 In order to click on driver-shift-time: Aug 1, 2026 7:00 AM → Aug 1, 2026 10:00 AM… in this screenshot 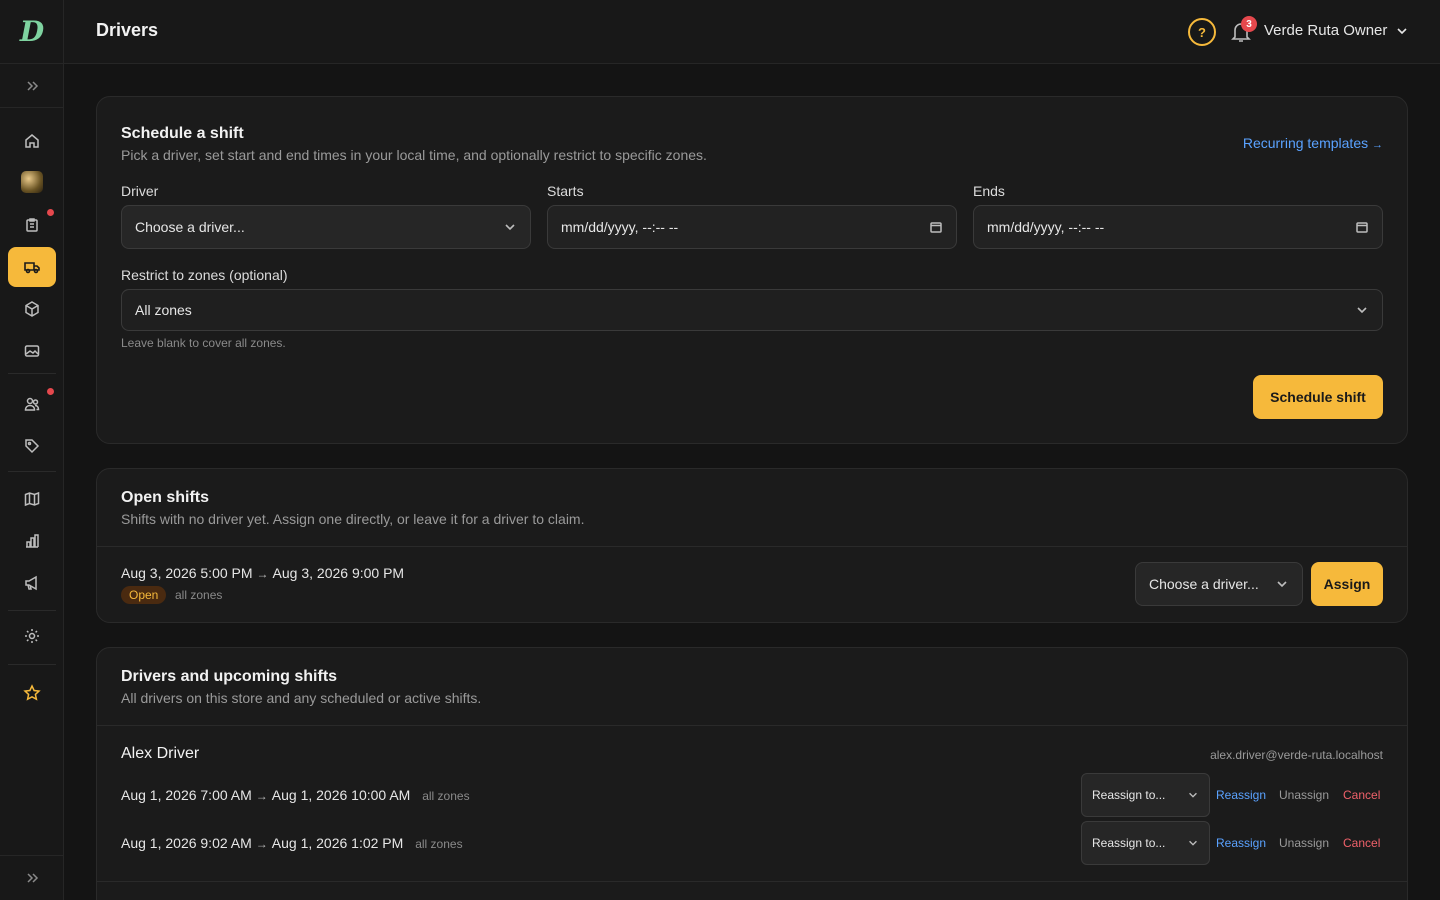, I will do `click(295, 795)`.